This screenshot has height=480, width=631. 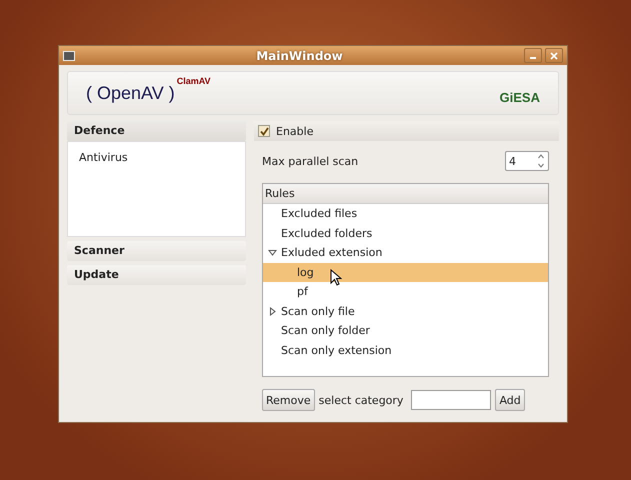 I want to click on sidebar-section-header: Update, so click(x=156, y=275).